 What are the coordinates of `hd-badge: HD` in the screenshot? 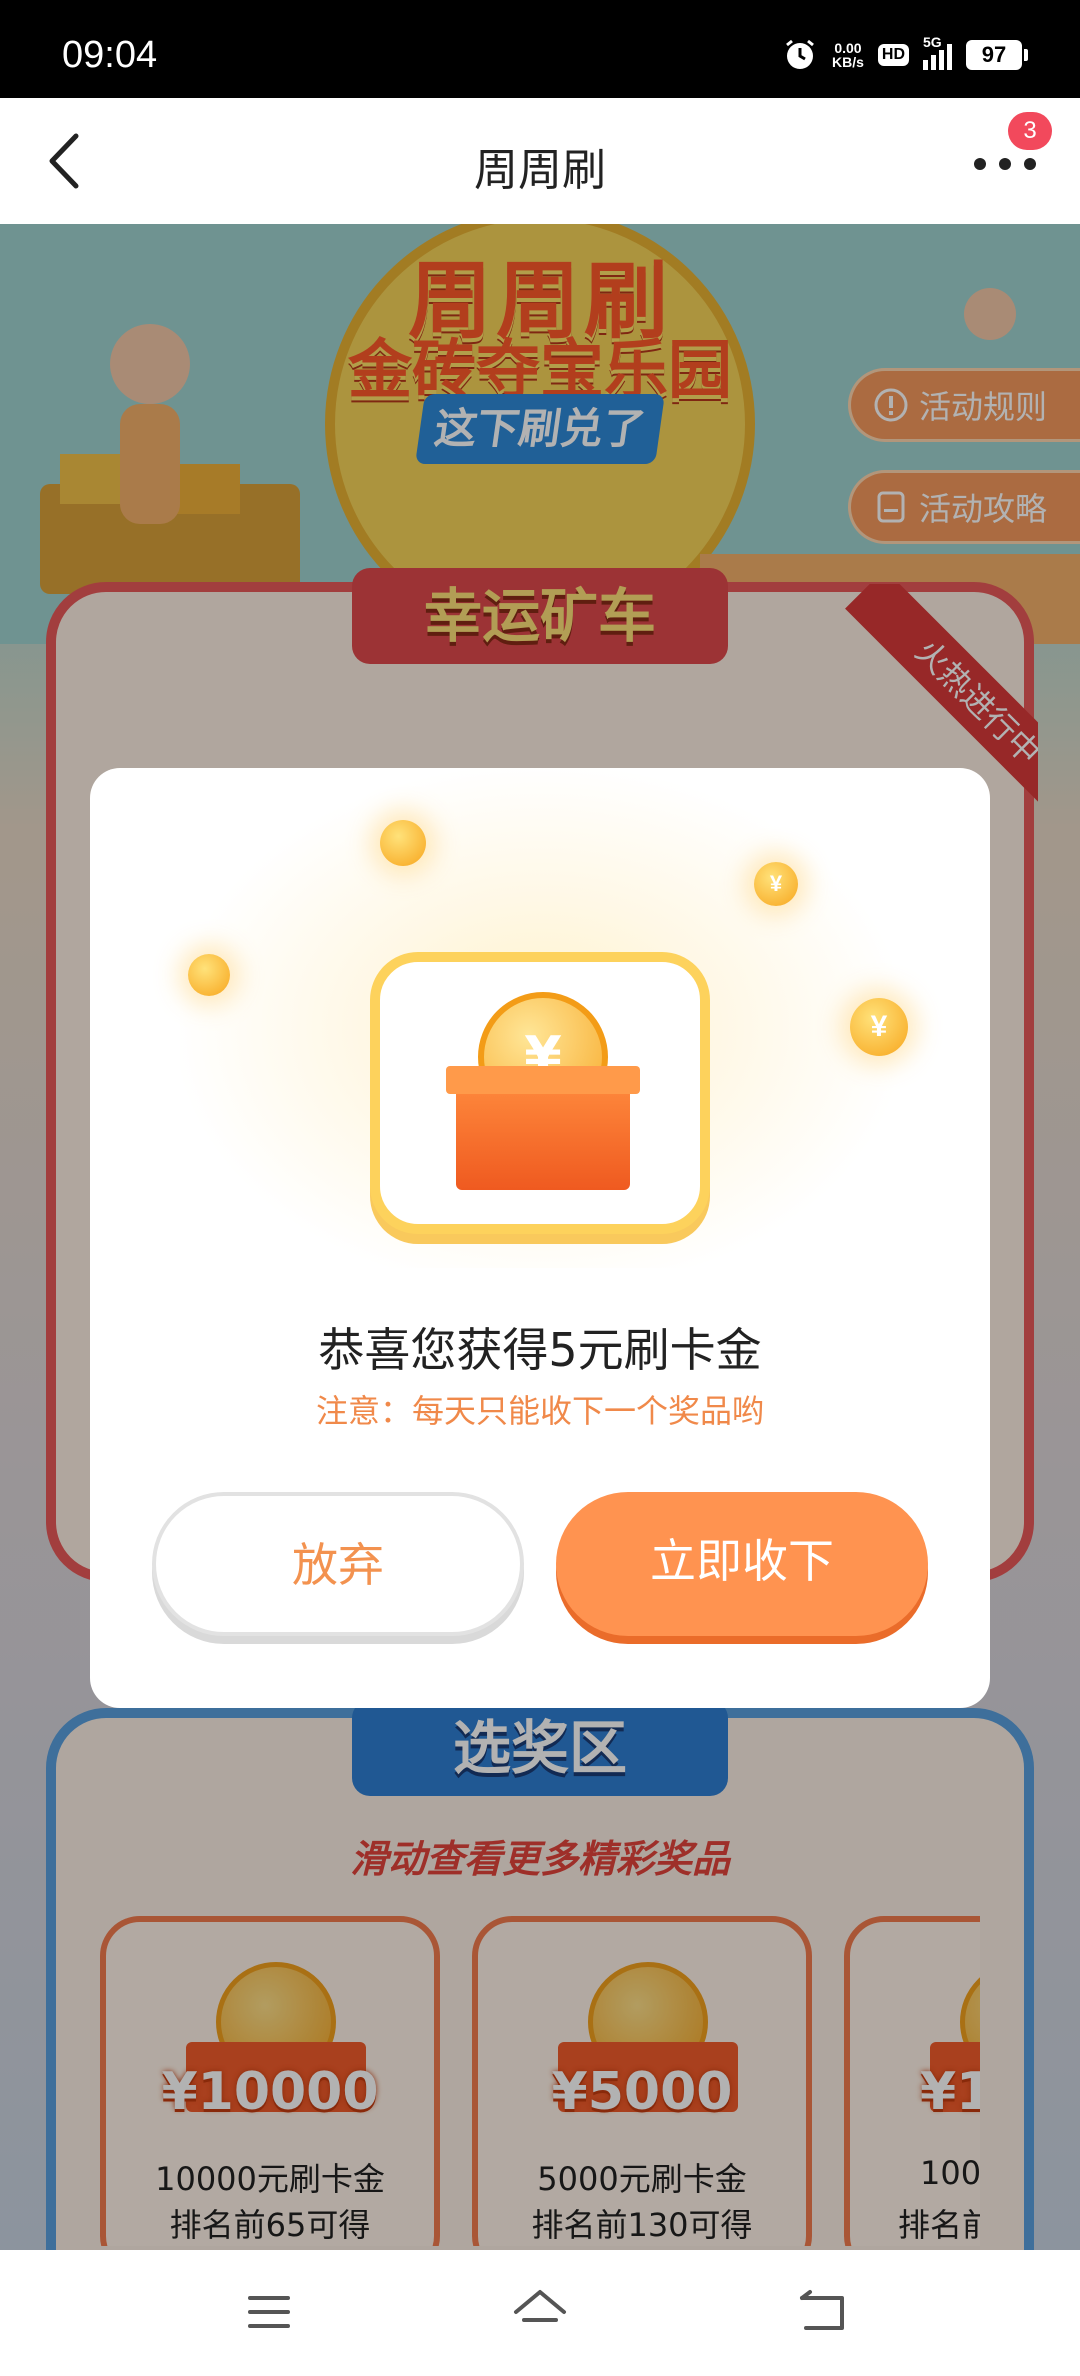 It's located at (893, 55).